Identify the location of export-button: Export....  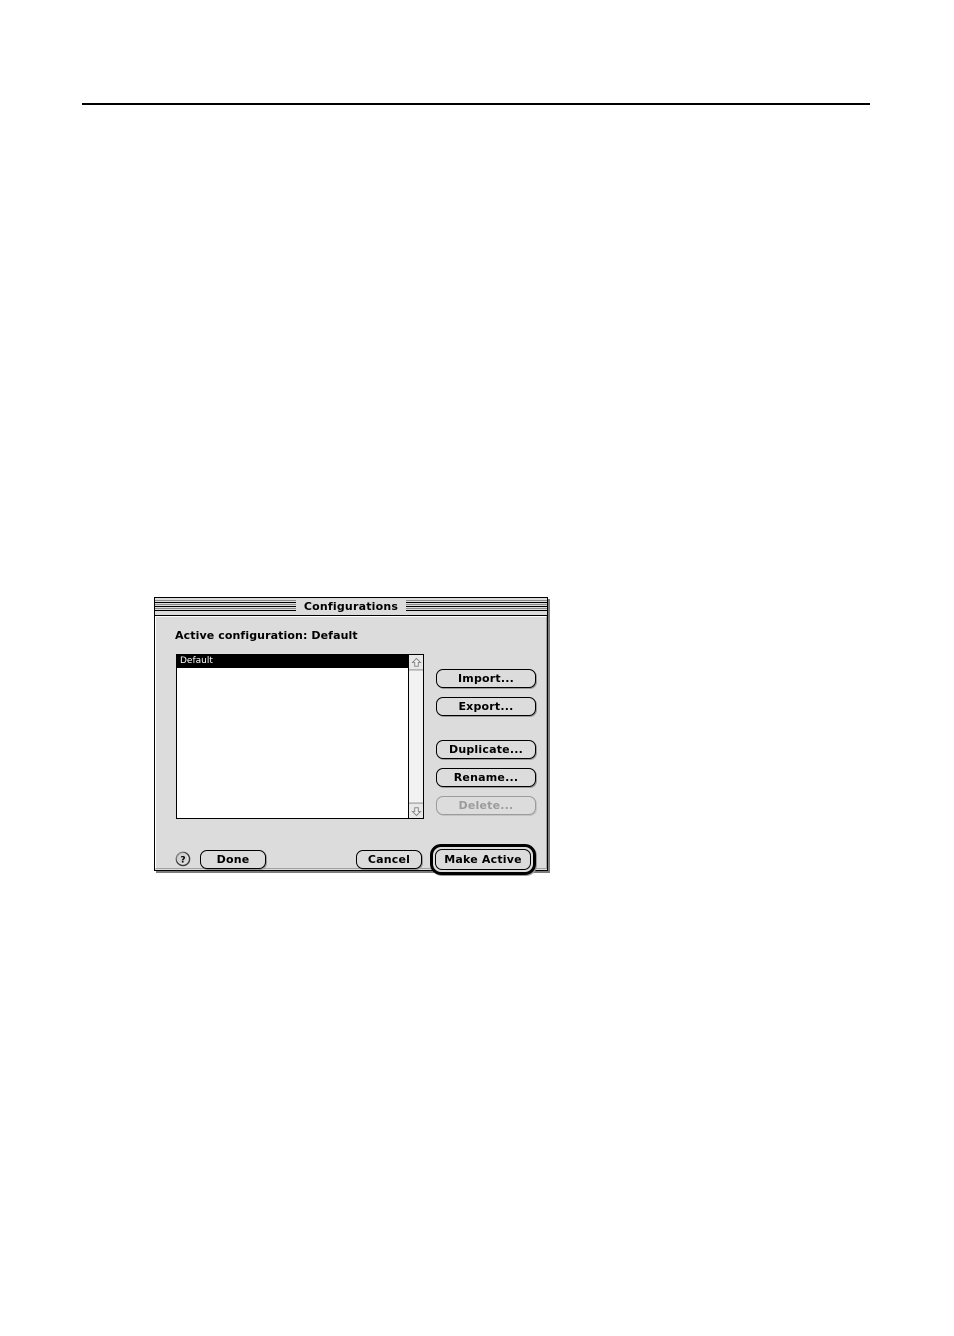
(486, 706).